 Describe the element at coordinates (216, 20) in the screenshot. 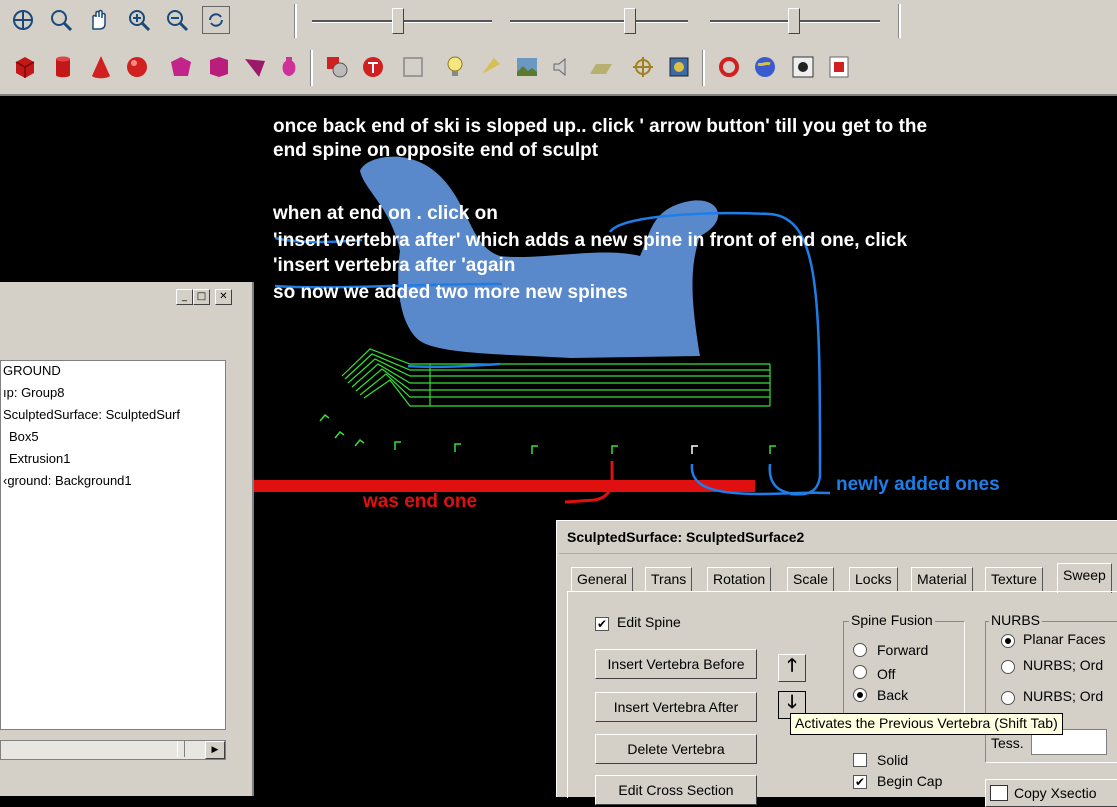

I see `refresh-view-icon` at that location.